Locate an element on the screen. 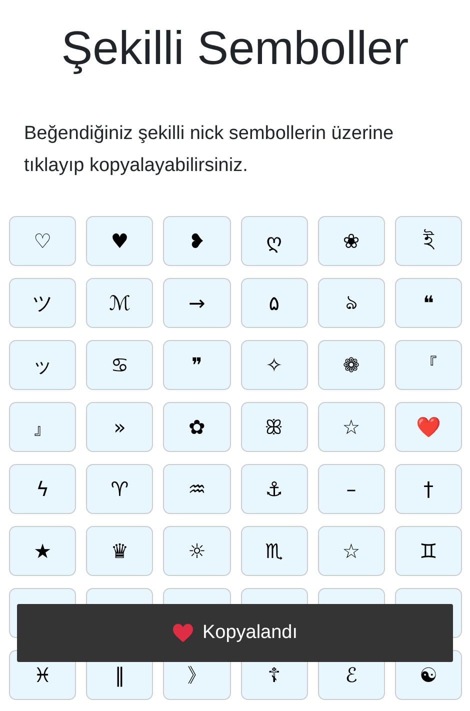  symbol-button: ッ is located at coordinates (42, 365).